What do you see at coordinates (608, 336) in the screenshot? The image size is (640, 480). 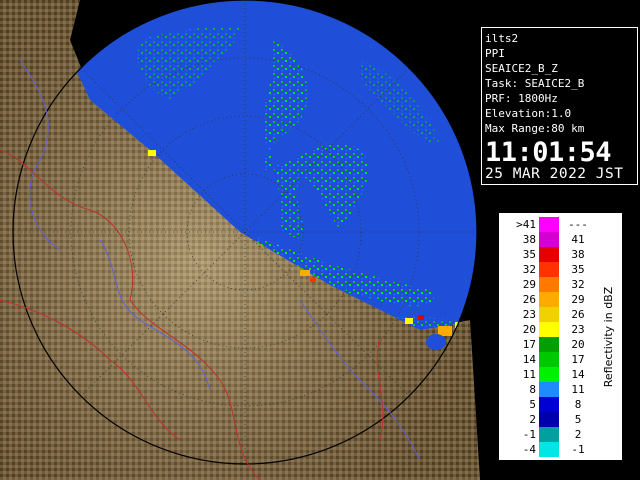 I see `legend-title: Reflectivity in dBZ` at bounding box center [608, 336].